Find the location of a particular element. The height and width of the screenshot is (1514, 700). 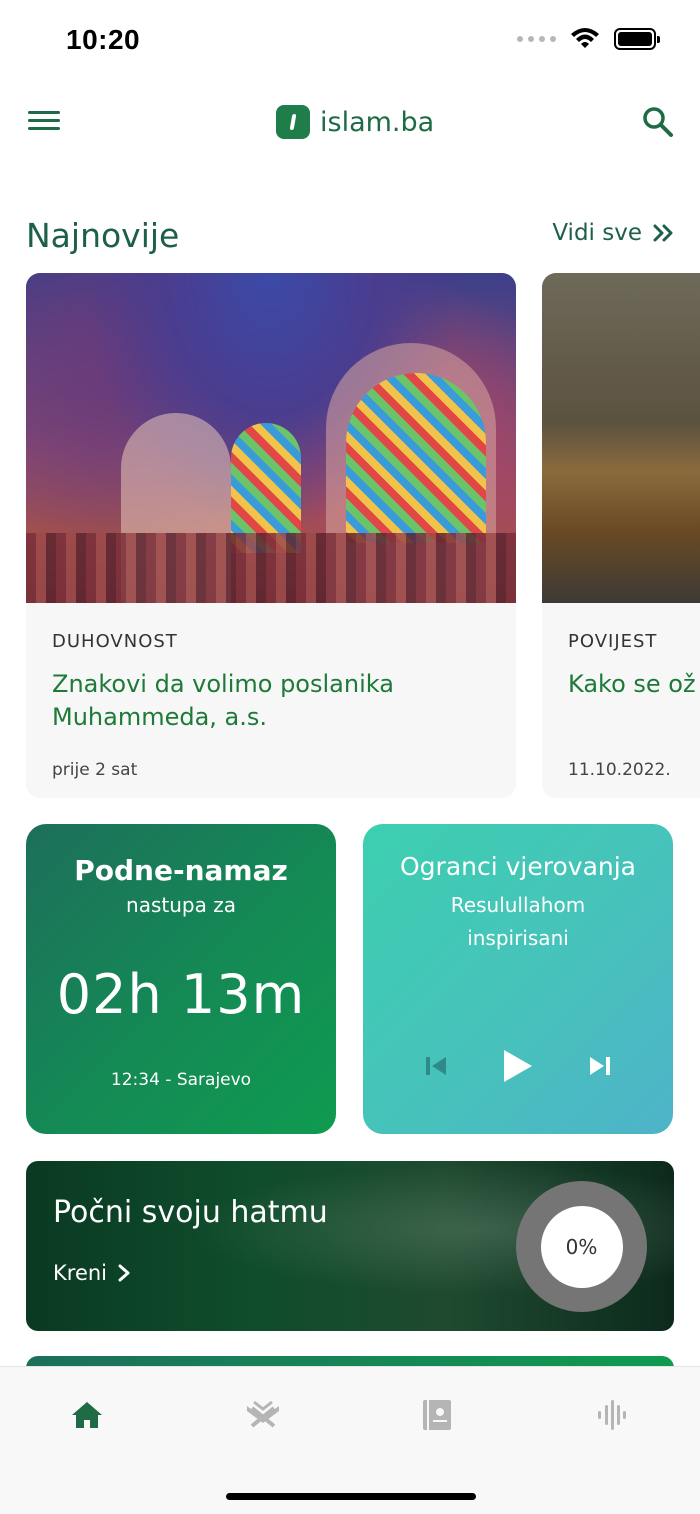

article-time: prije 2 sat is located at coordinates (95, 770).